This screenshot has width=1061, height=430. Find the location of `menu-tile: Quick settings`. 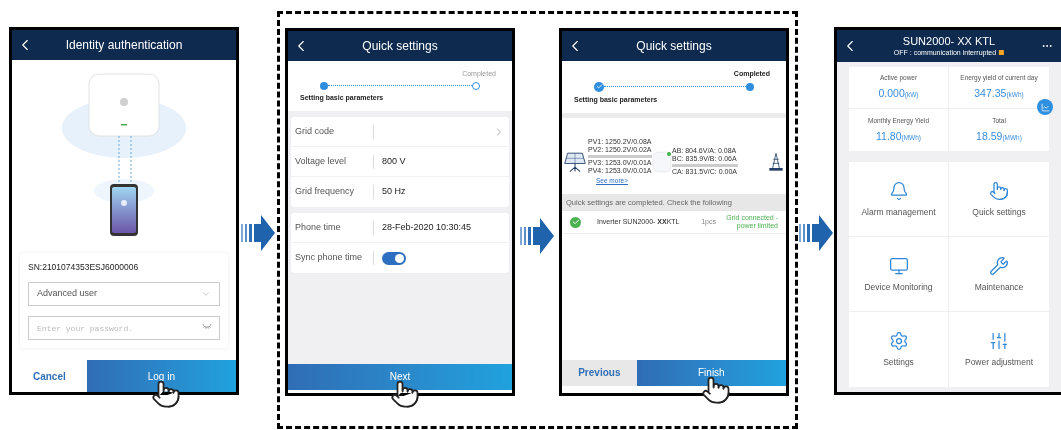

menu-tile: Quick settings is located at coordinates (999, 199).